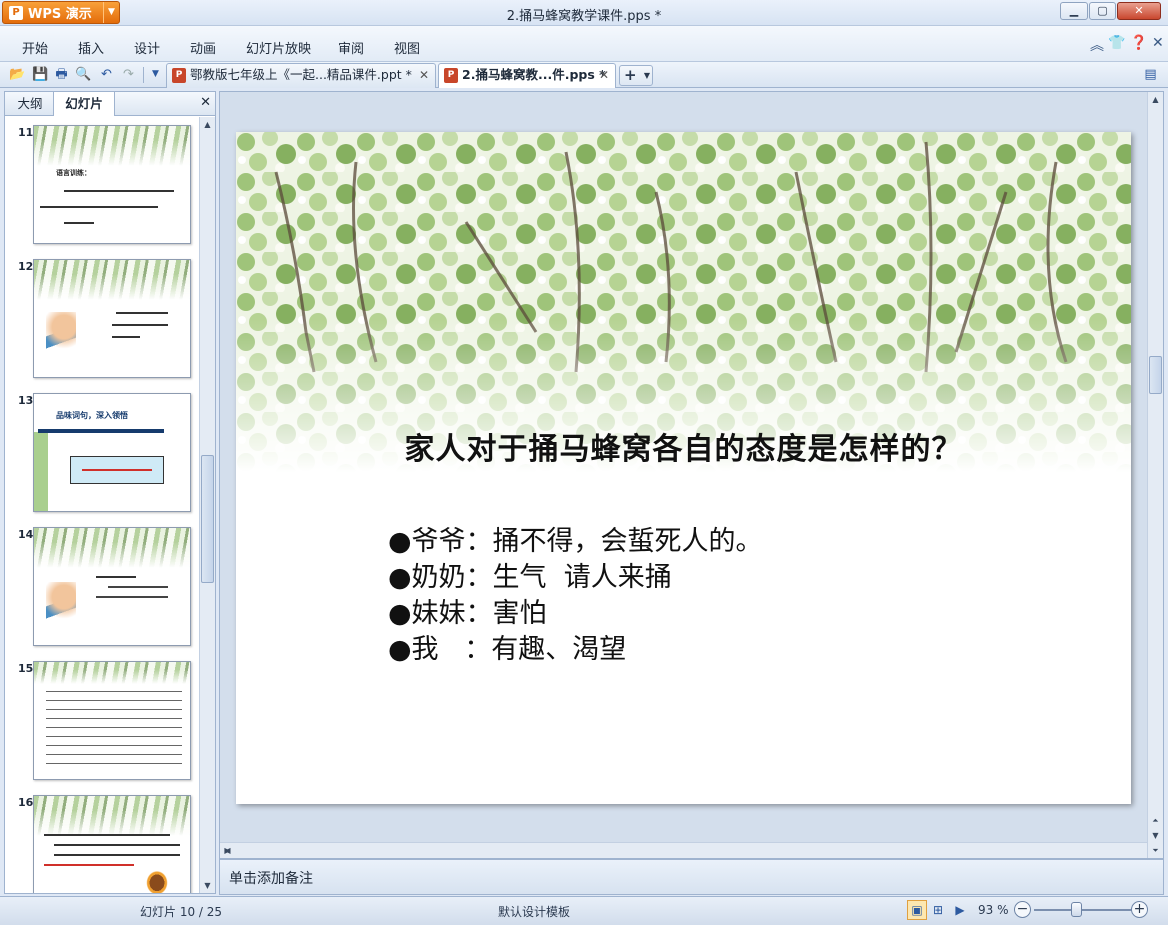  I want to click on panel-tabs: 大纲 幻灯片 ✕, so click(110, 104).